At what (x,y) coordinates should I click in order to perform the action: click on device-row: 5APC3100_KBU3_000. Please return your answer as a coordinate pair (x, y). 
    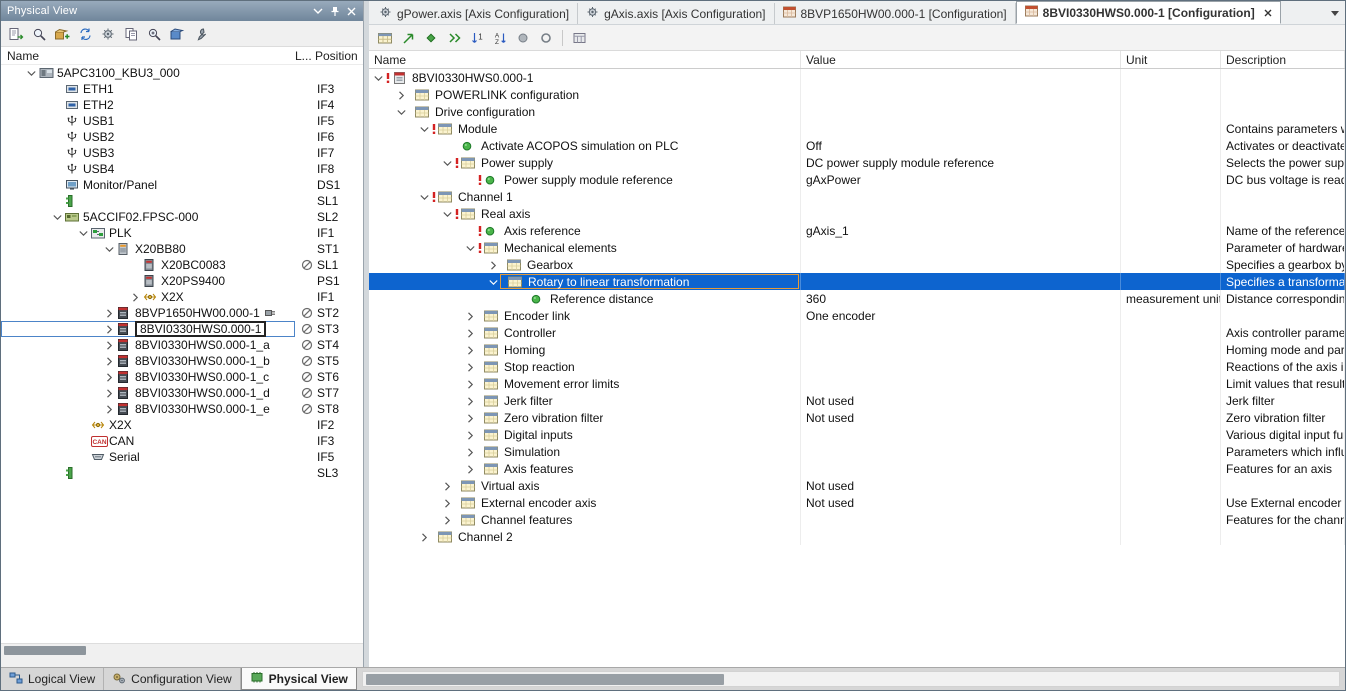
    Looking at the image, I should click on (182, 73).